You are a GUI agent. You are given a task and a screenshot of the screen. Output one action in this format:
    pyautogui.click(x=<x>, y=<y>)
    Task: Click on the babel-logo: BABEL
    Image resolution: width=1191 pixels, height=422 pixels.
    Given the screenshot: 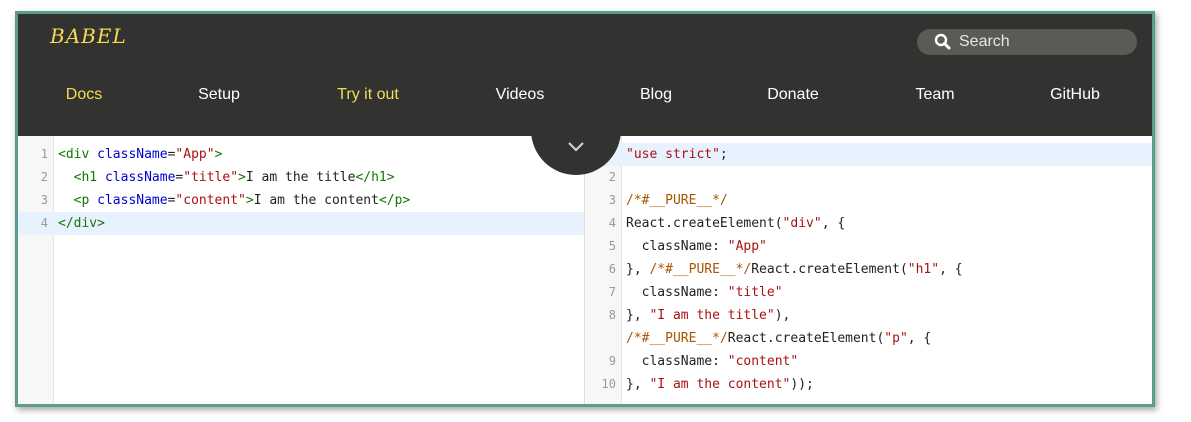 What is the action you would take?
    pyautogui.click(x=88, y=36)
    